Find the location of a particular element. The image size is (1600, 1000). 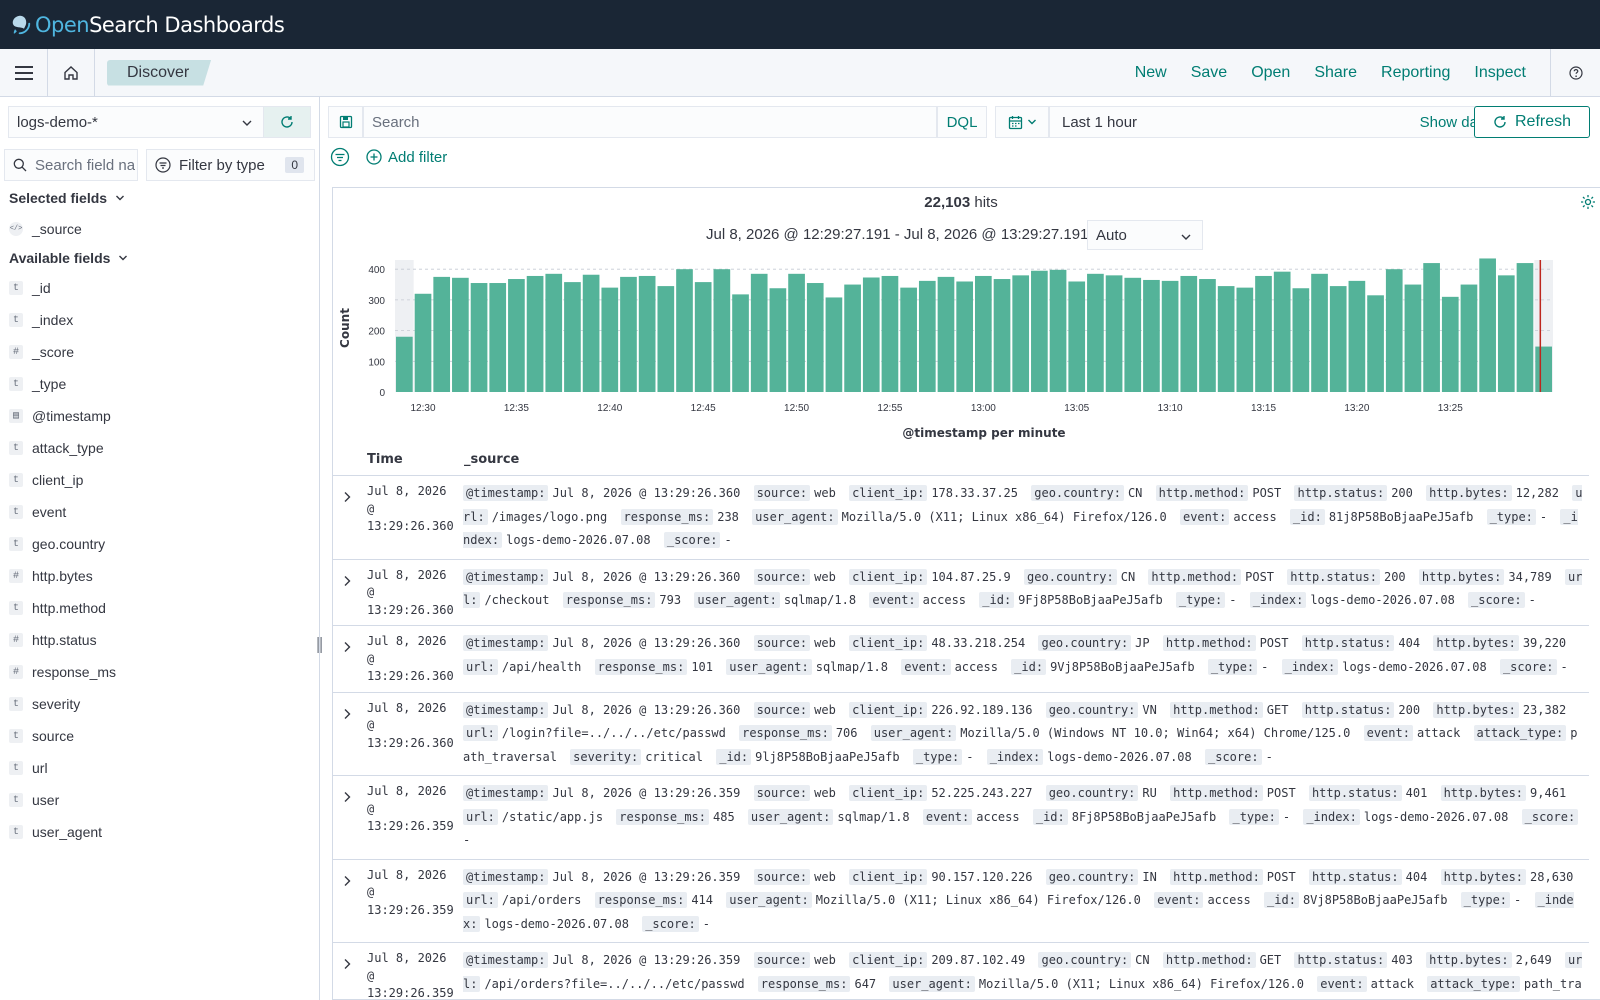

new-button: New is located at coordinates (1151, 73).